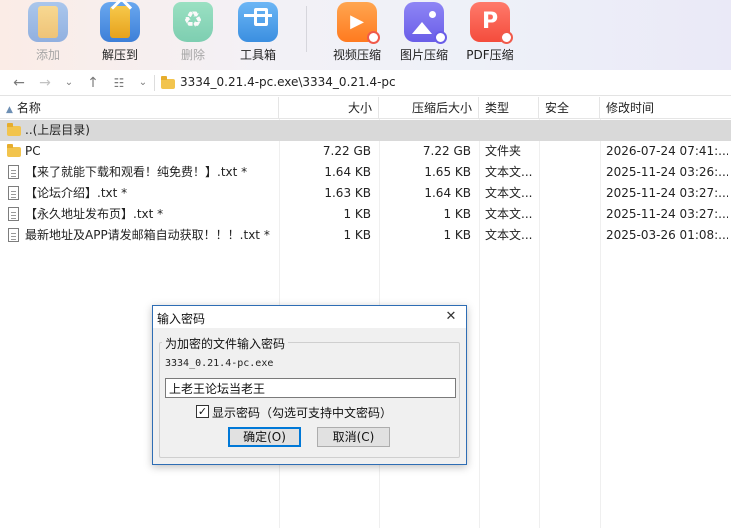 The width and height of the screenshot is (731, 528). What do you see at coordinates (288, 82) in the screenshot?
I see `address-path: 3334_0.21.4-pc.exe\3334_0.21.4-pc` at bounding box center [288, 82].